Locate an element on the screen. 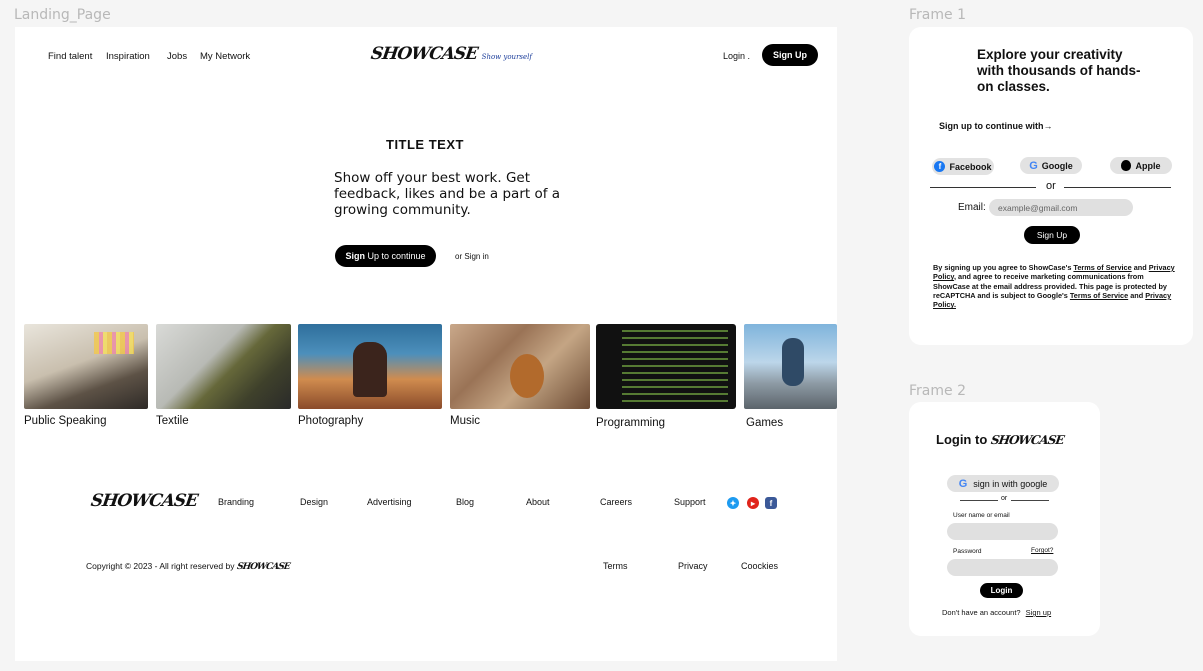 The height and width of the screenshot is (671, 1203). login-button: Login is located at coordinates (1001, 590).